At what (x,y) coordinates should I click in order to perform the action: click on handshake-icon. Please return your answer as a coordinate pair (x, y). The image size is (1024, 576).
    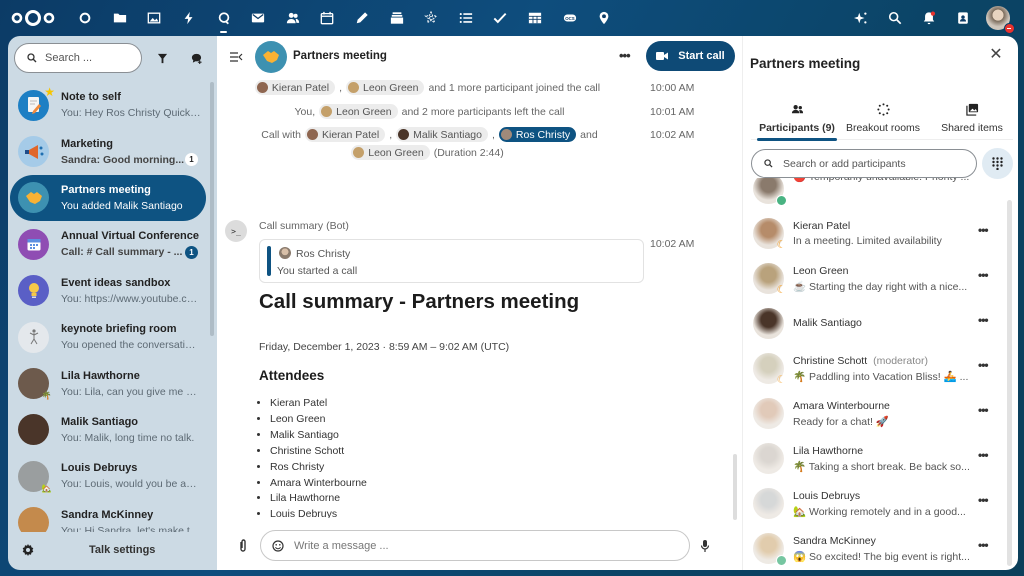
    Looking at the image, I should click on (34, 198).